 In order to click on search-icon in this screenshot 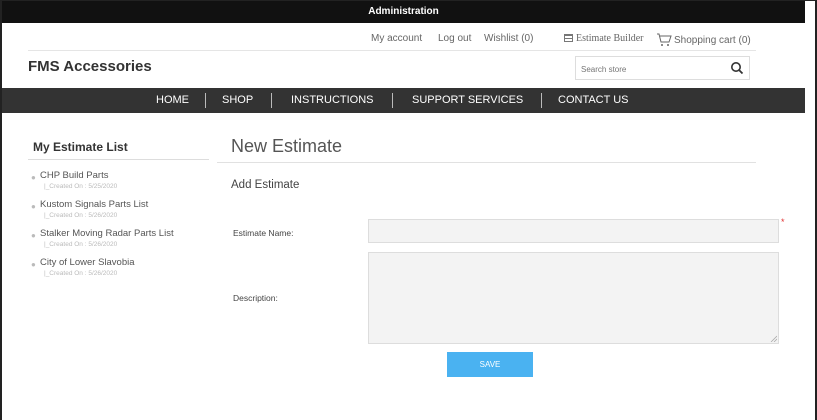, I will do `click(737, 68)`.